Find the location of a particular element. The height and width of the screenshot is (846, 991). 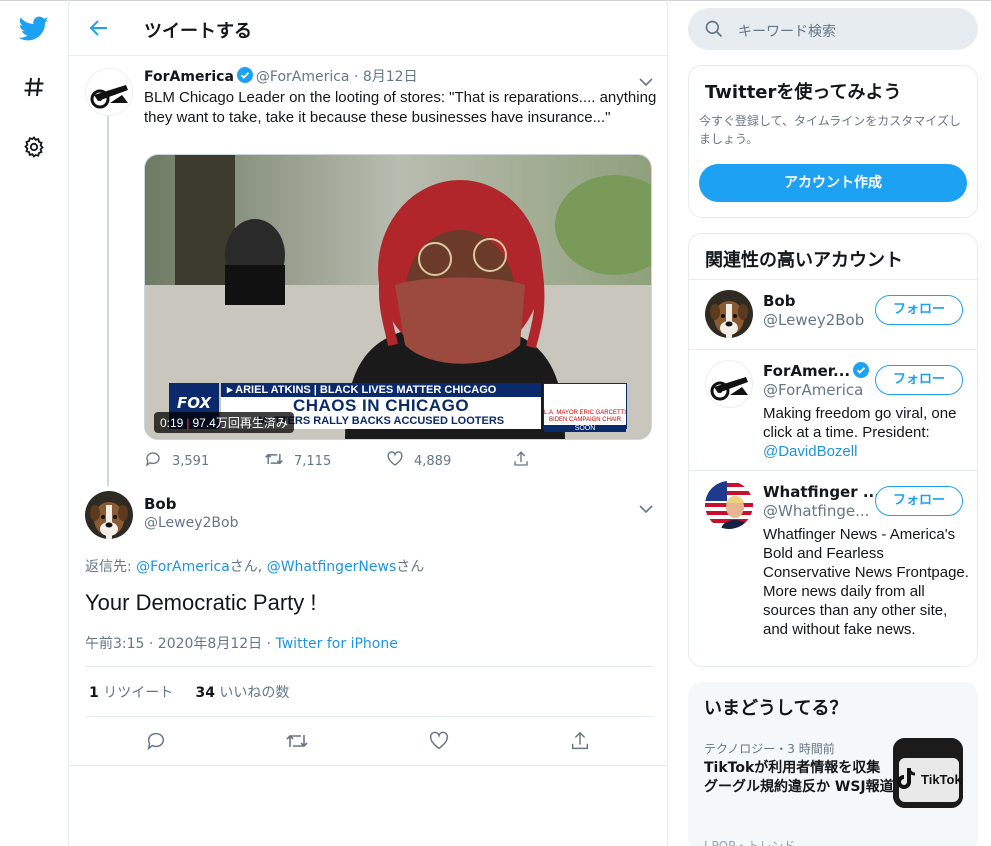

like-button is located at coordinates (439, 743).